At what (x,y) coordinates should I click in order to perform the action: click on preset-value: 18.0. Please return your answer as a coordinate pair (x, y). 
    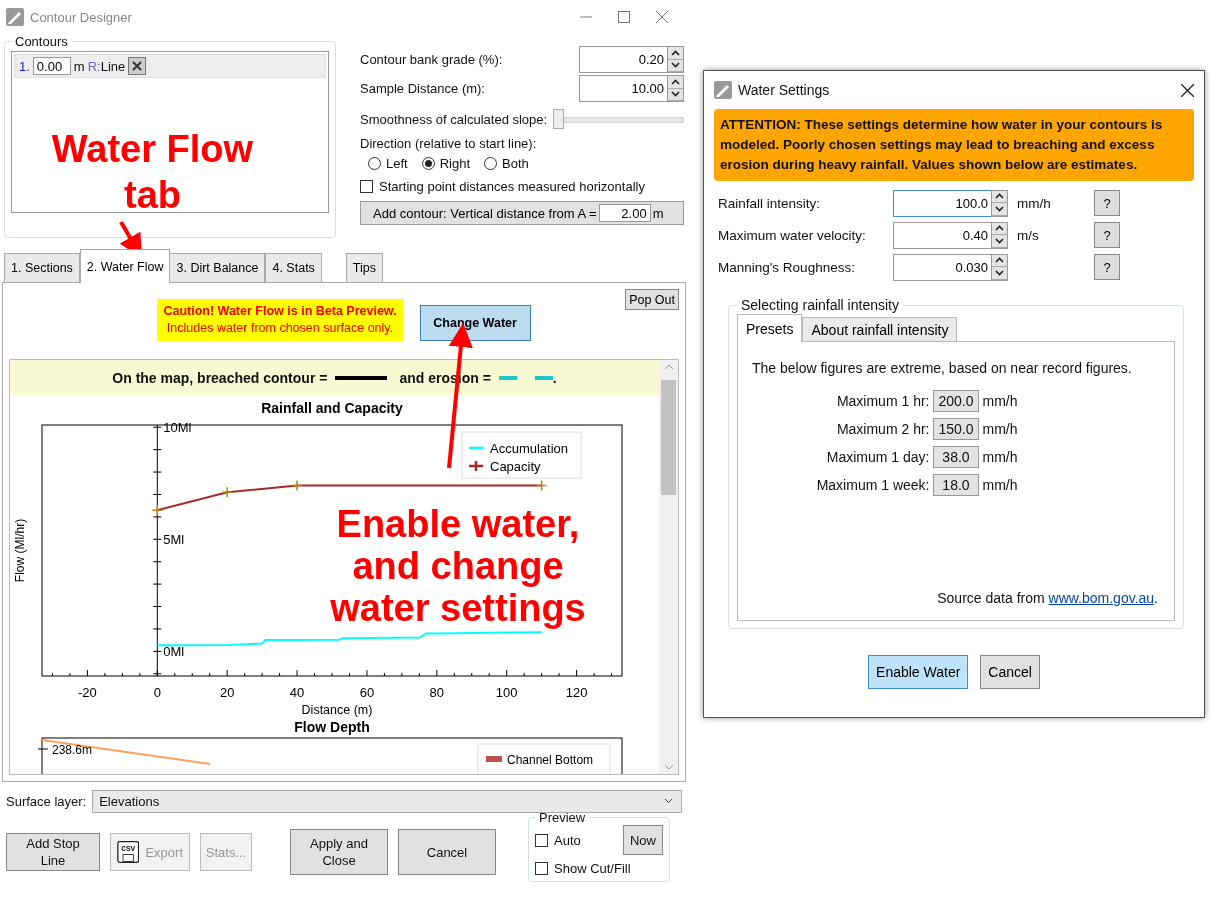
    Looking at the image, I should click on (956, 485).